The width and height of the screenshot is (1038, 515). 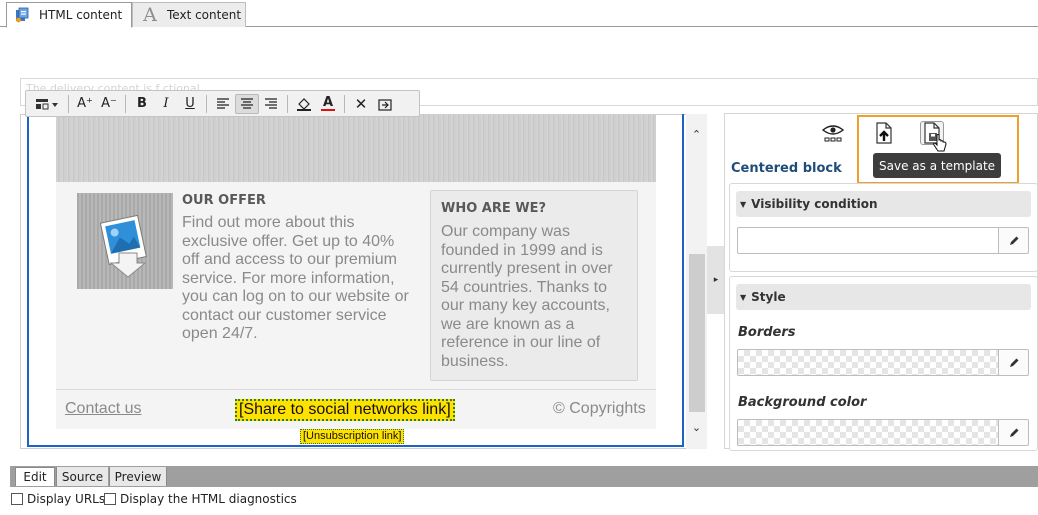 What do you see at coordinates (17, 499) in the screenshot?
I see `display-urls-checkbox` at bounding box center [17, 499].